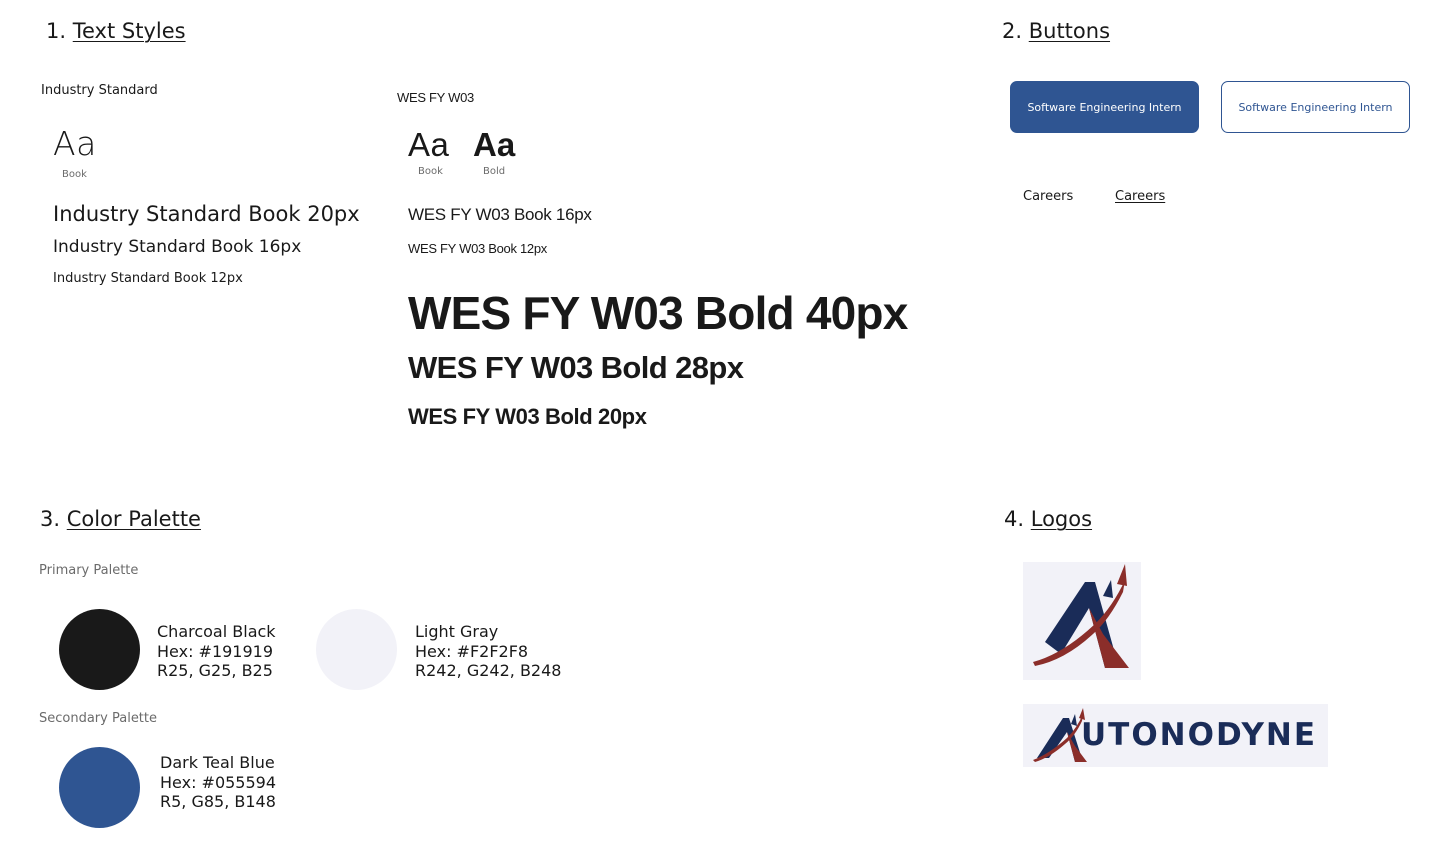  What do you see at coordinates (216, 631) in the screenshot?
I see `color-name: Charcoal Black` at bounding box center [216, 631].